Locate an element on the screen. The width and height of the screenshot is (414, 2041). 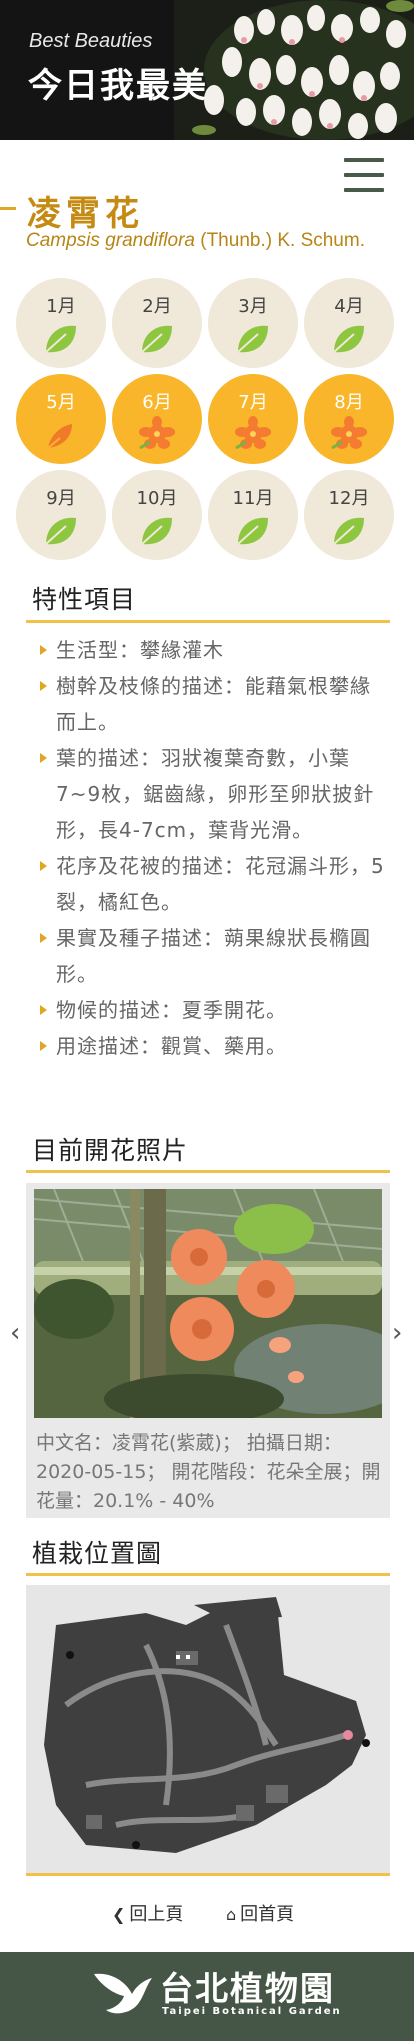
location-map is located at coordinates (208, 1729).